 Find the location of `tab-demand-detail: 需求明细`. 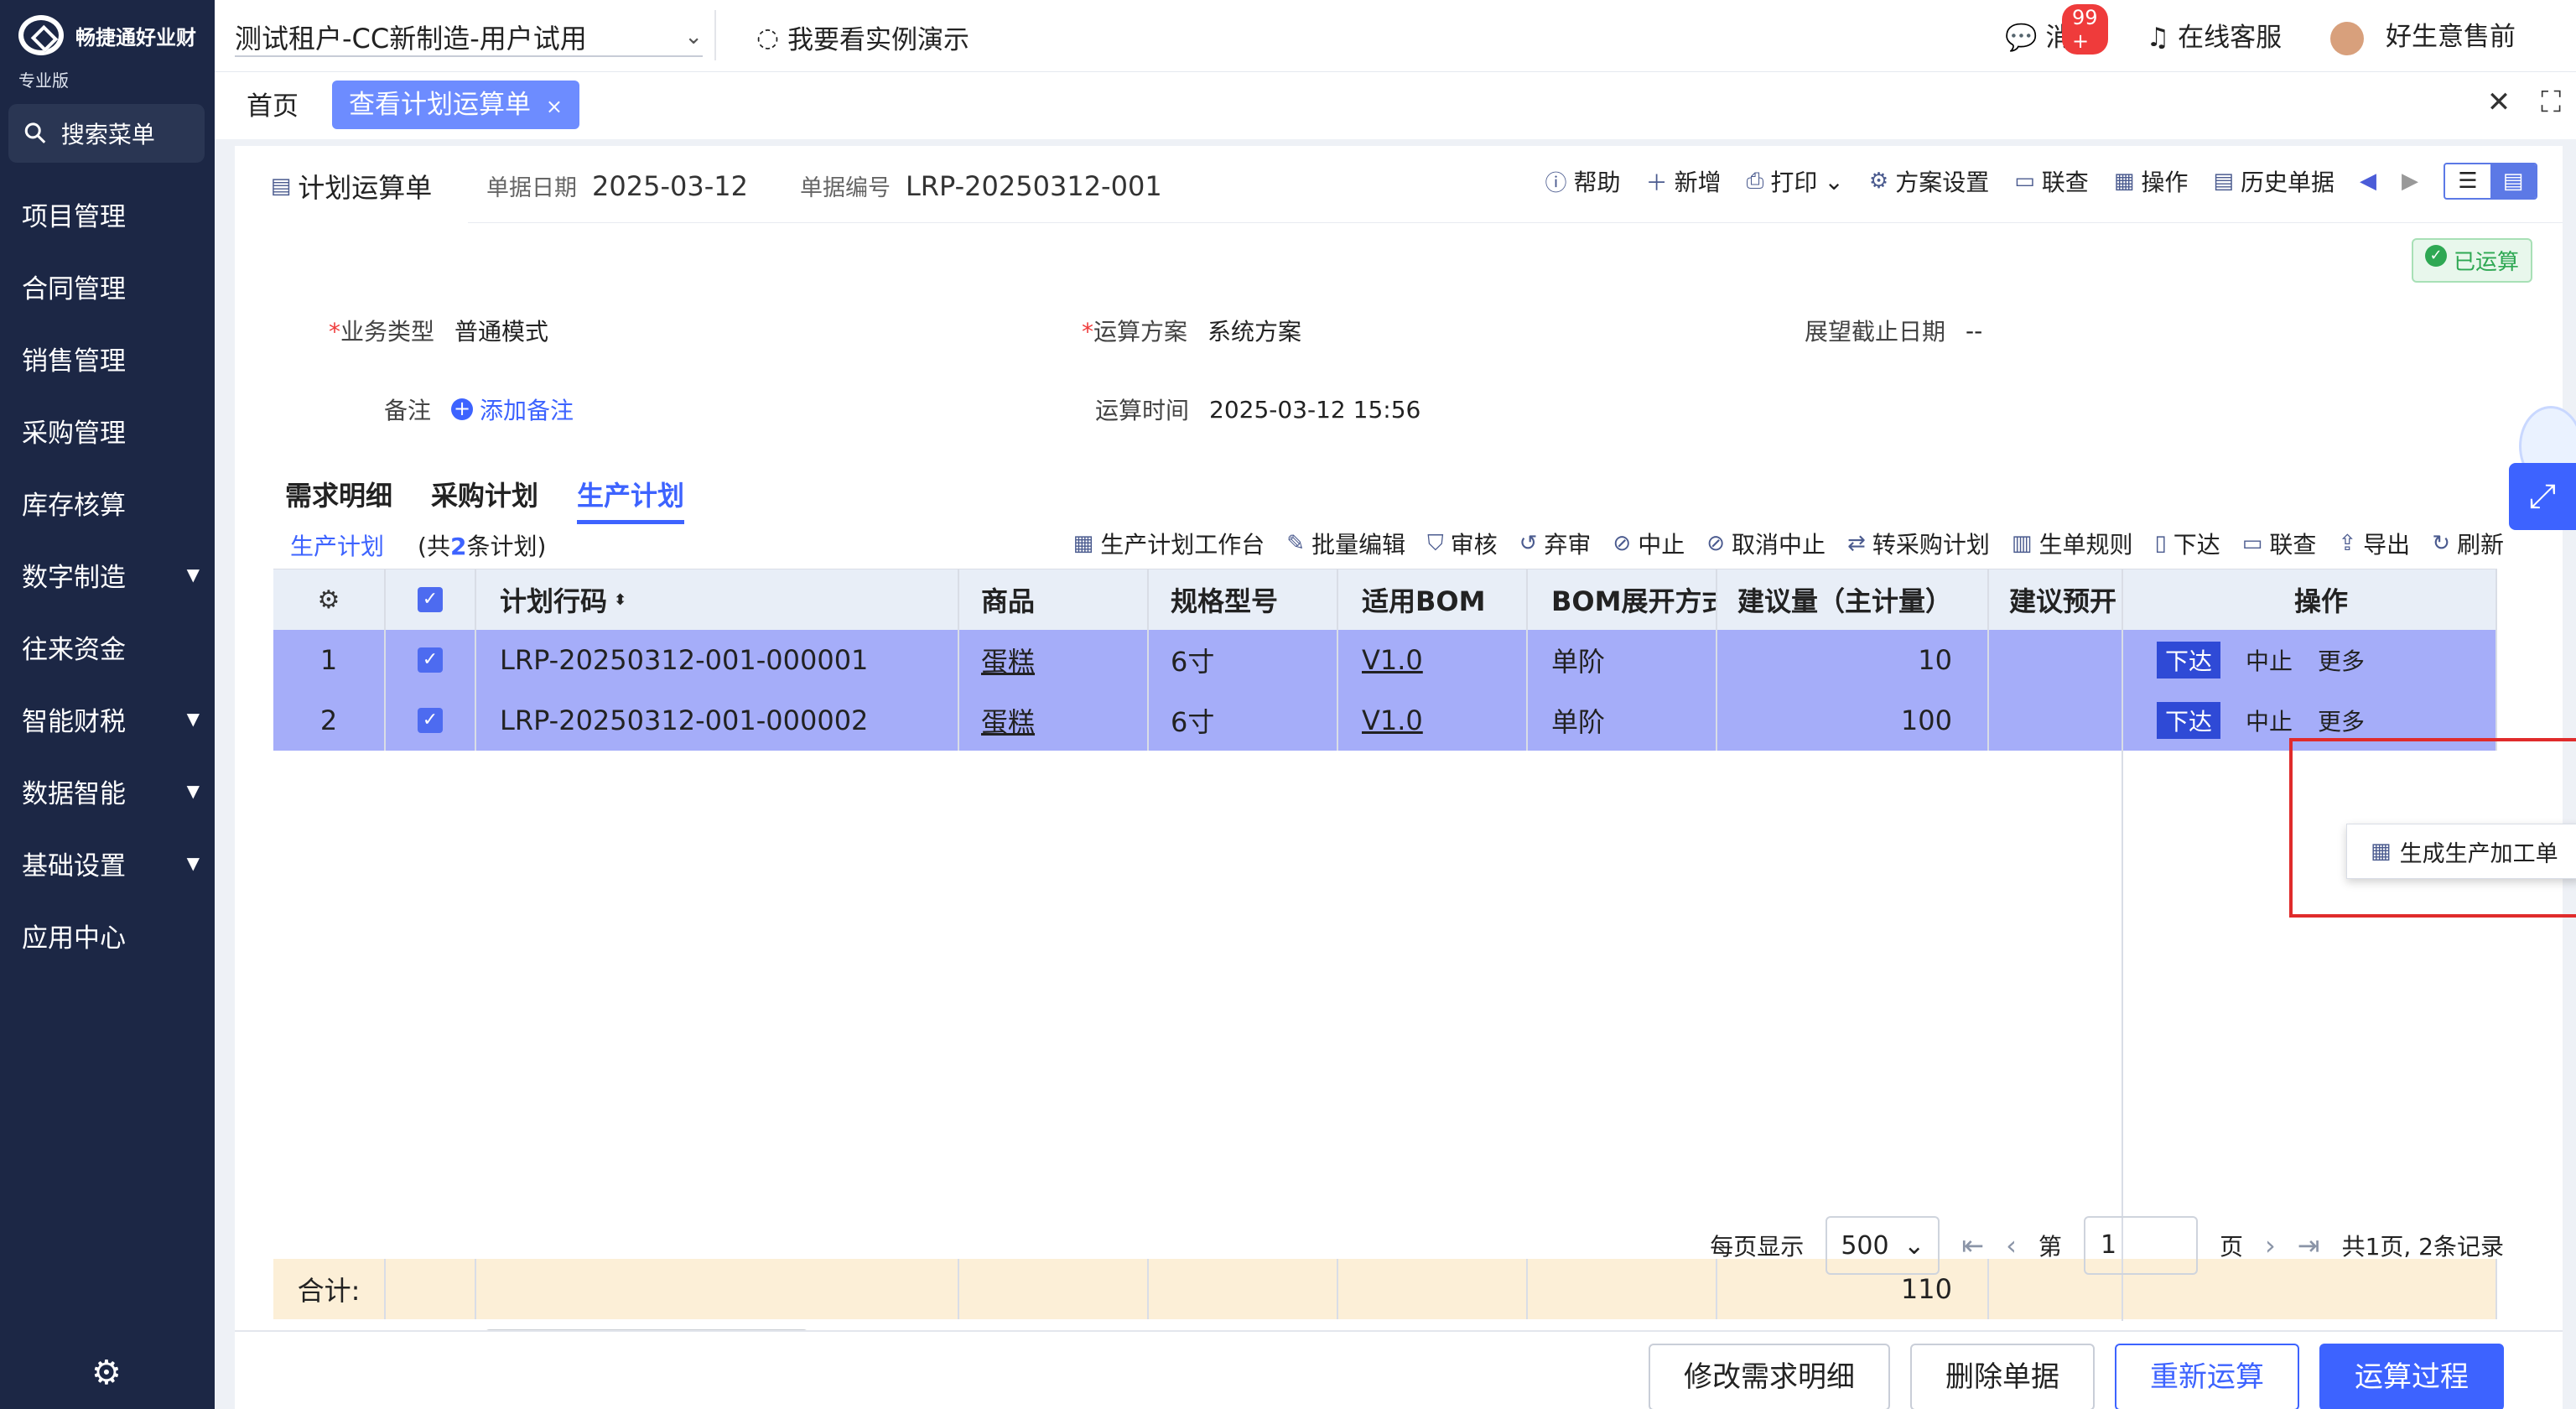

tab-demand-detail: 需求明细 is located at coordinates (338, 500).